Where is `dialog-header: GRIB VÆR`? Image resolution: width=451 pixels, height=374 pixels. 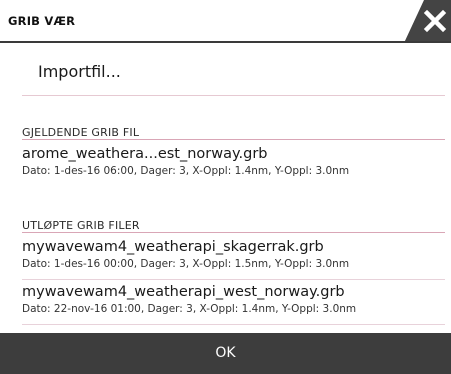
dialog-header: GRIB VÆR is located at coordinates (225, 21).